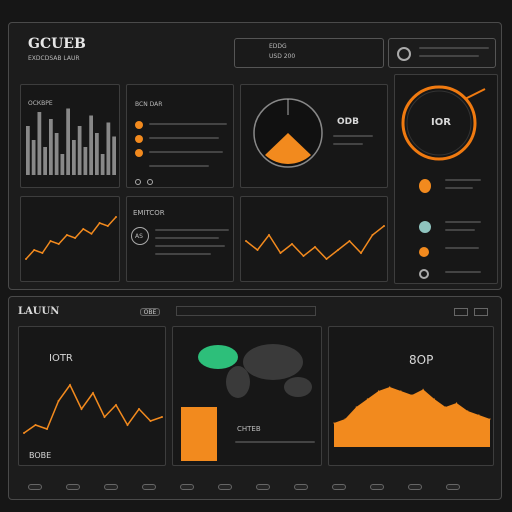 This screenshot has height=512, width=512. I want to click on header-side-panel, so click(442, 53).